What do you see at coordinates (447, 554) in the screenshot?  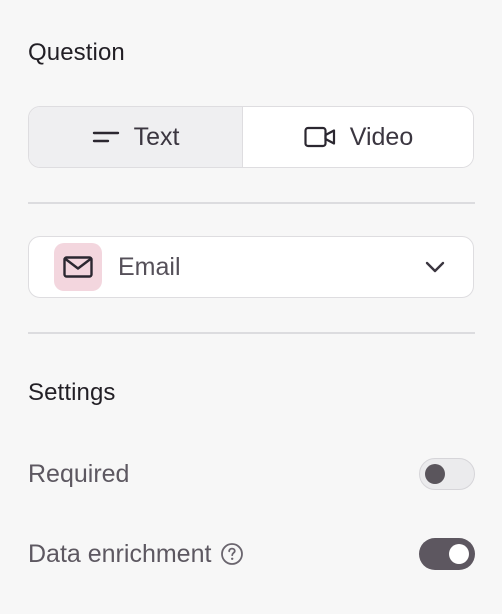 I see `data-enrichment-toggle` at bounding box center [447, 554].